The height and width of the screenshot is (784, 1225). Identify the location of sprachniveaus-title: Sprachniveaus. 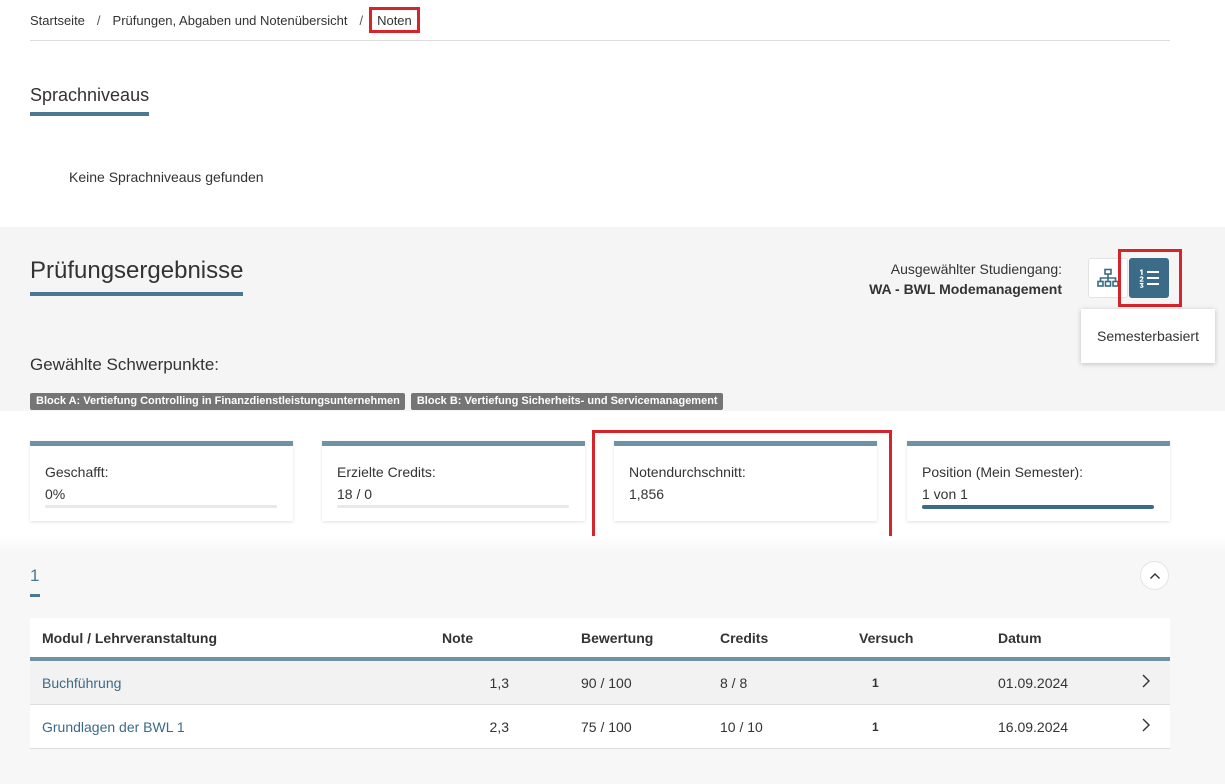
(90, 100).